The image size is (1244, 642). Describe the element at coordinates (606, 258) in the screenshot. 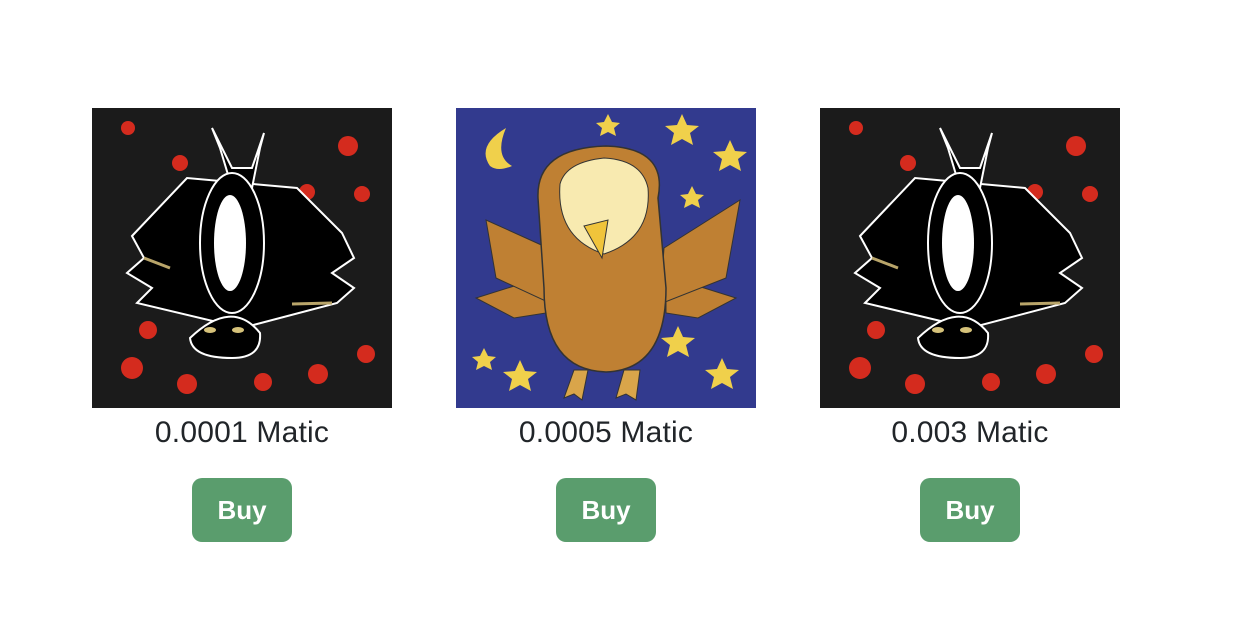

I see `owl-artwork-image` at that location.